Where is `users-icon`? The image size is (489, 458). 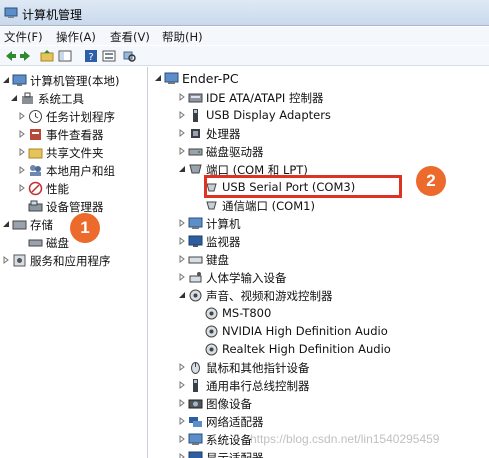
users-icon is located at coordinates (35, 170).